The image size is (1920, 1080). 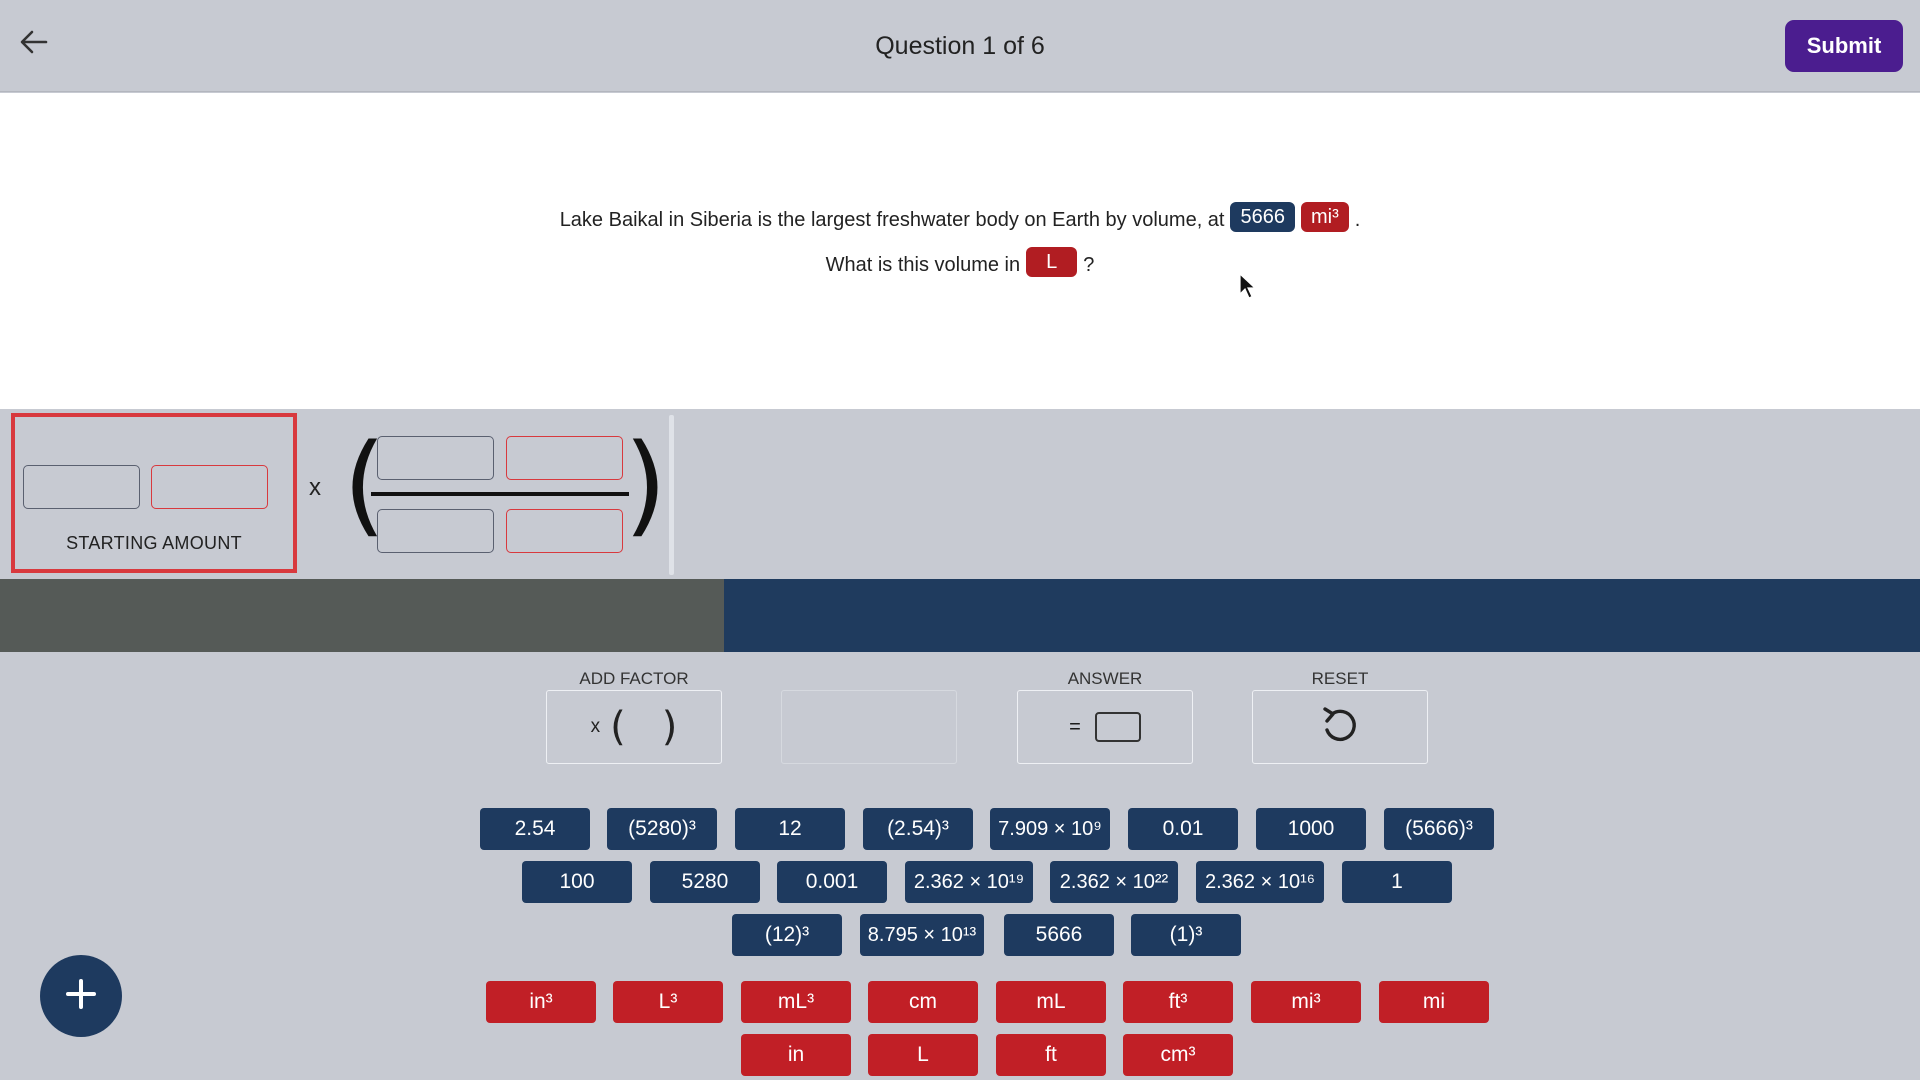 What do you see at coordinates (668, 1002) in the screenshot?
I see `unit-tile: L³` at bounding box center [668, 1002].